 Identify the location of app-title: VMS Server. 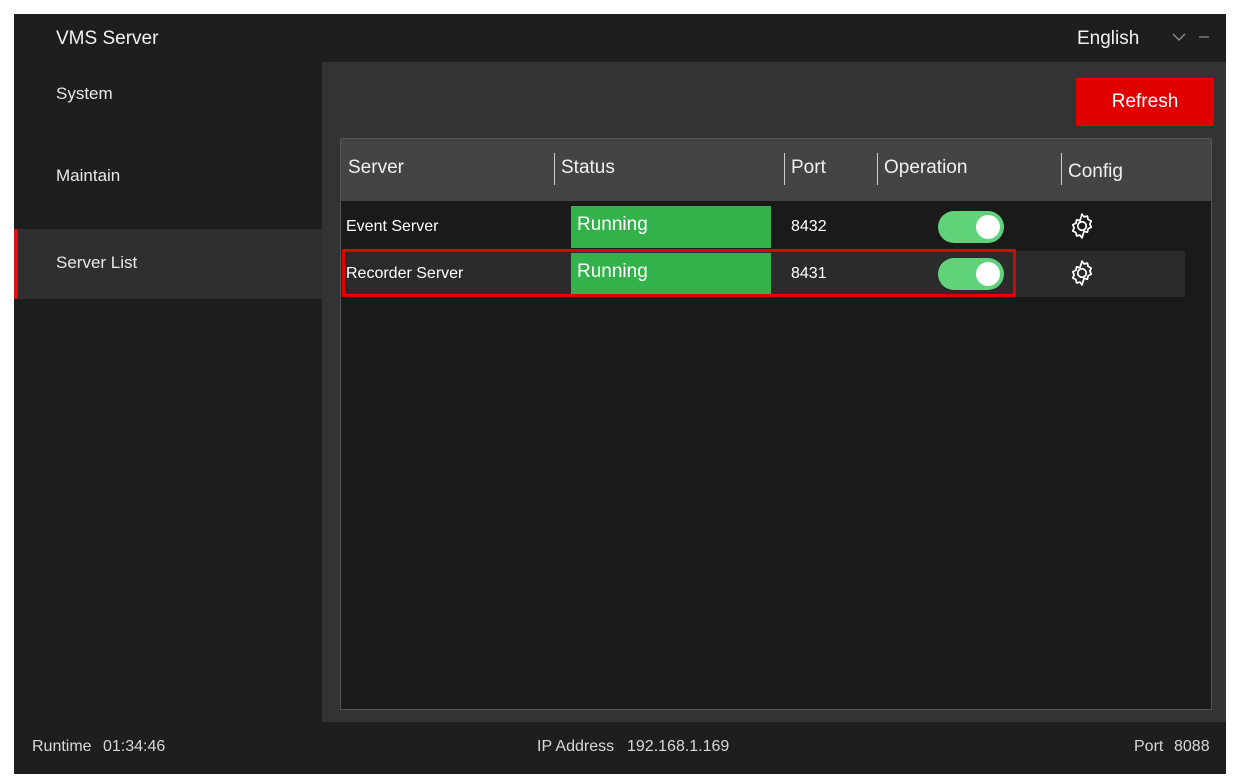
(107, 38).